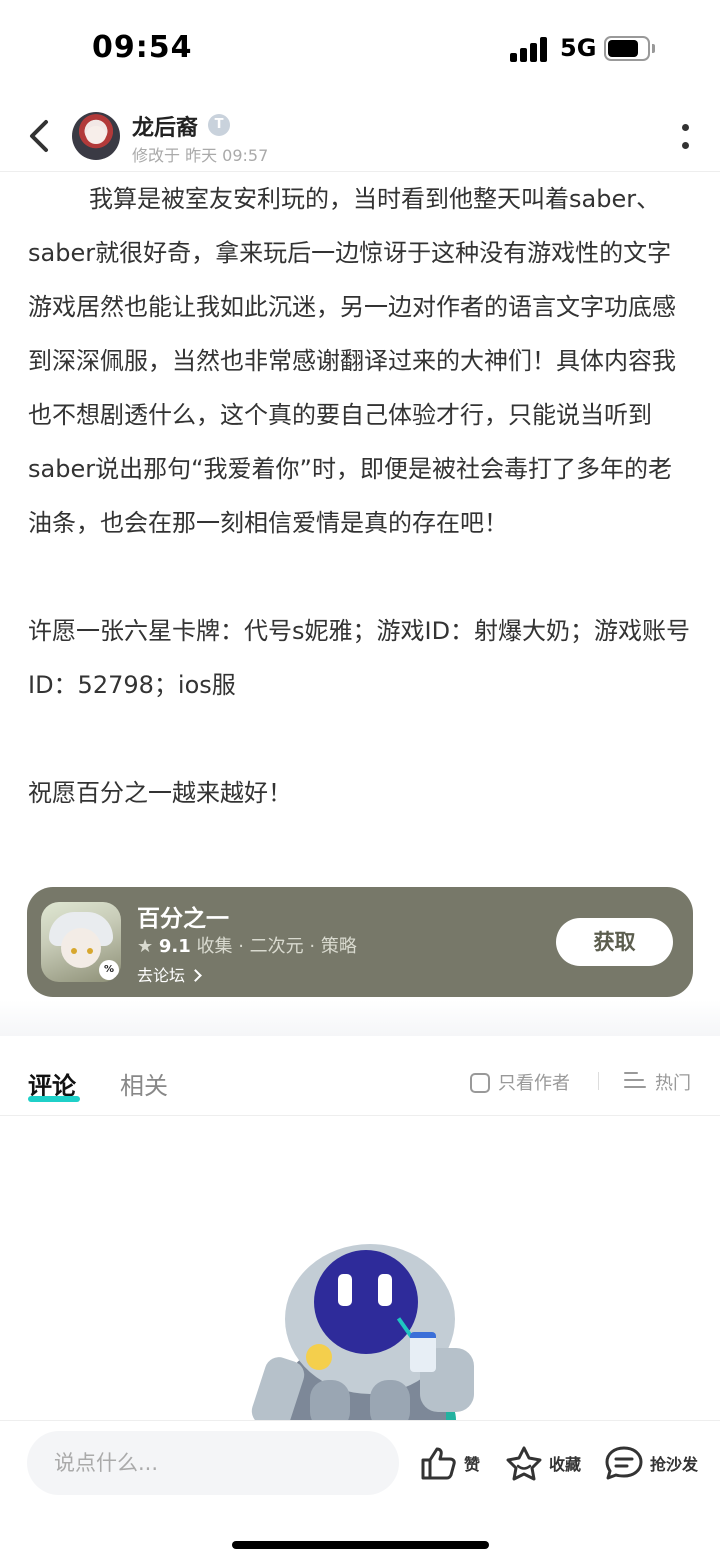 The height and width of the screenshot is (1561, 720). I want to click on sofa-label: 抢沙发, so click(674, 1464).